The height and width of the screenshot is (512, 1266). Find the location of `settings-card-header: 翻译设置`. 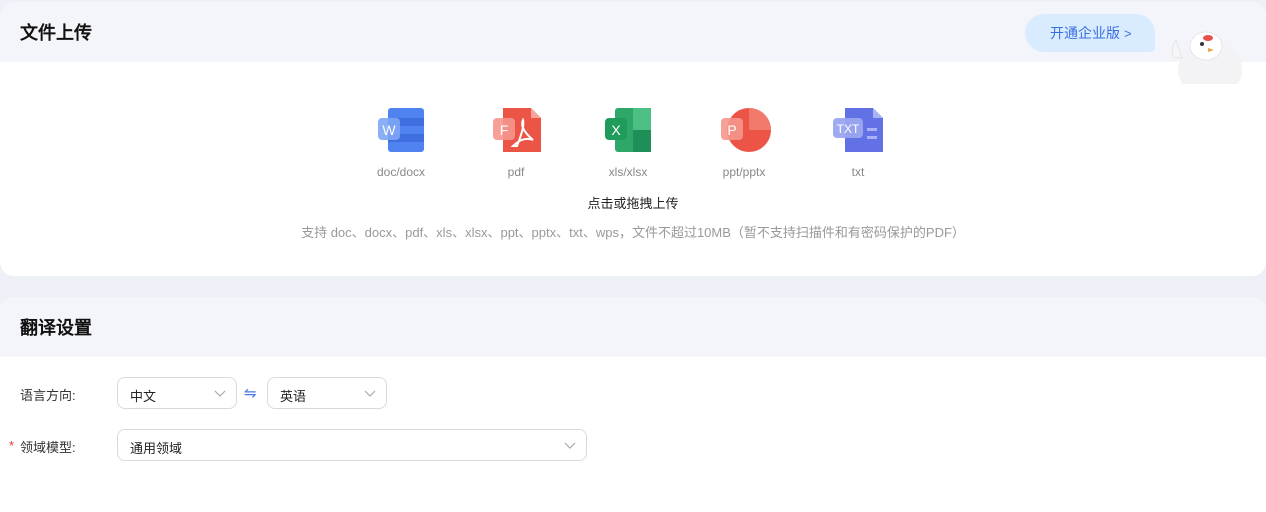

settings-card-header: 翻译设置 is located at coordinates (633, 327).